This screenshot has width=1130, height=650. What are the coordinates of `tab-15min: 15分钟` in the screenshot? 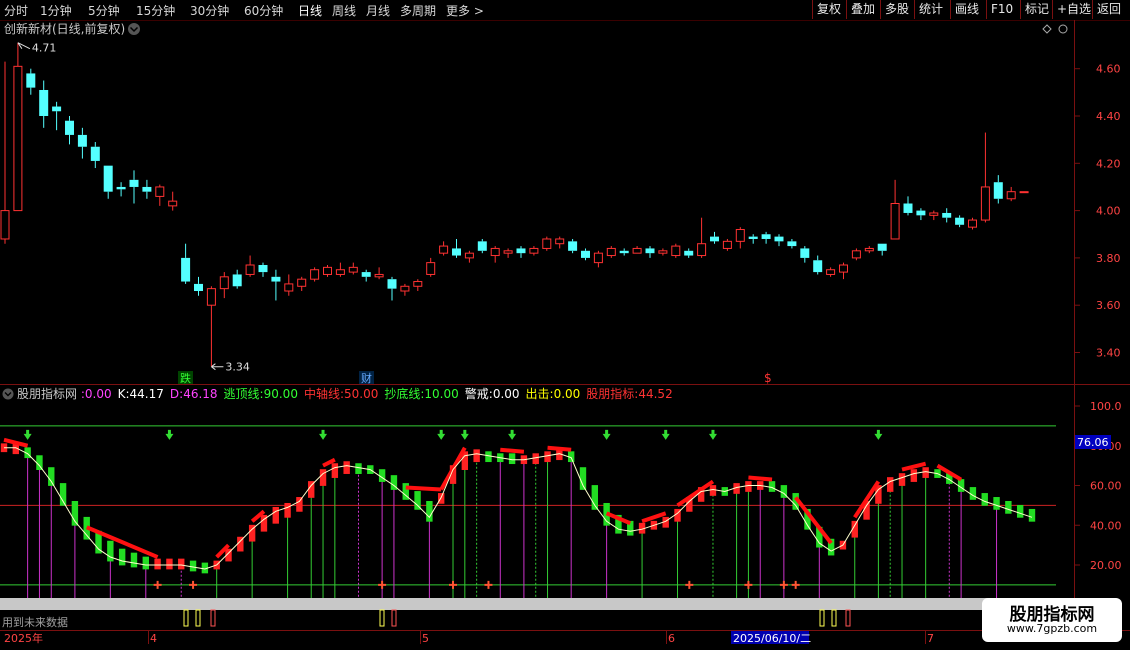 It's located at (155, 10).